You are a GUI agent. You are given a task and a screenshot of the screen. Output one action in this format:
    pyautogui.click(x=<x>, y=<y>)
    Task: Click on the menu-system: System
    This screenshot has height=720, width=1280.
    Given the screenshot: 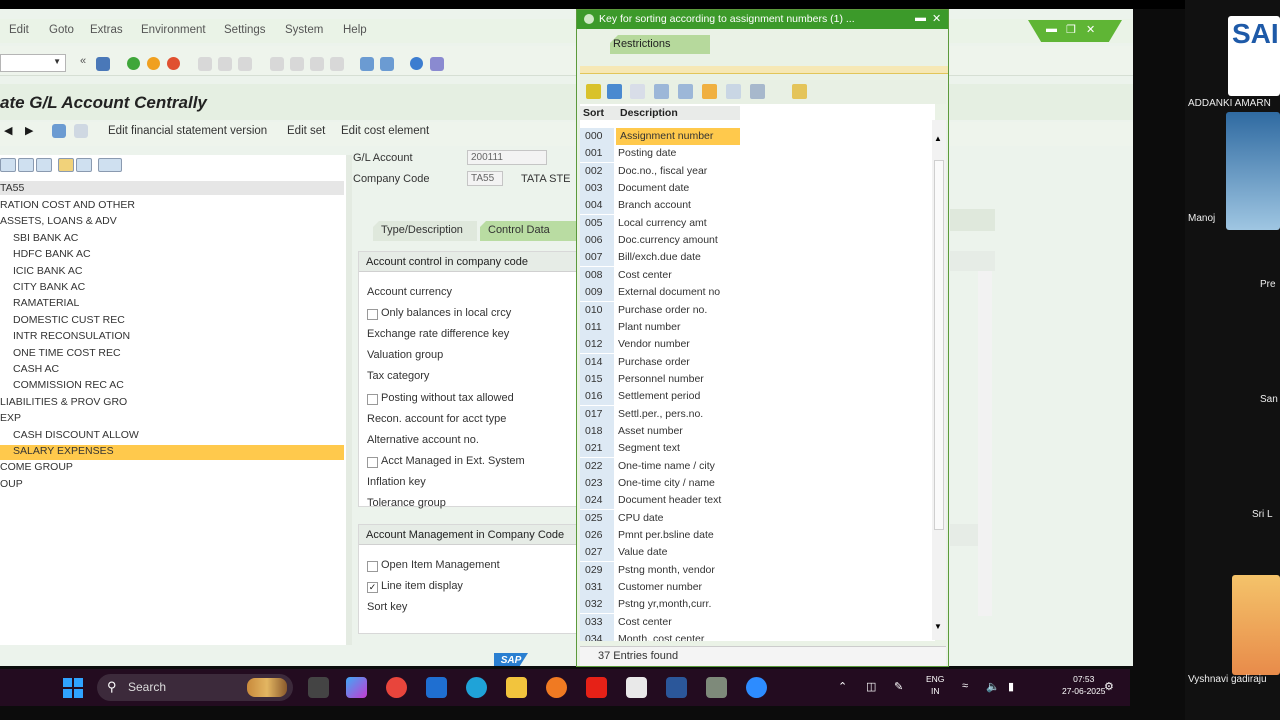 What is the action you would take?
    pyautogui.click(x=304, y=30)
    